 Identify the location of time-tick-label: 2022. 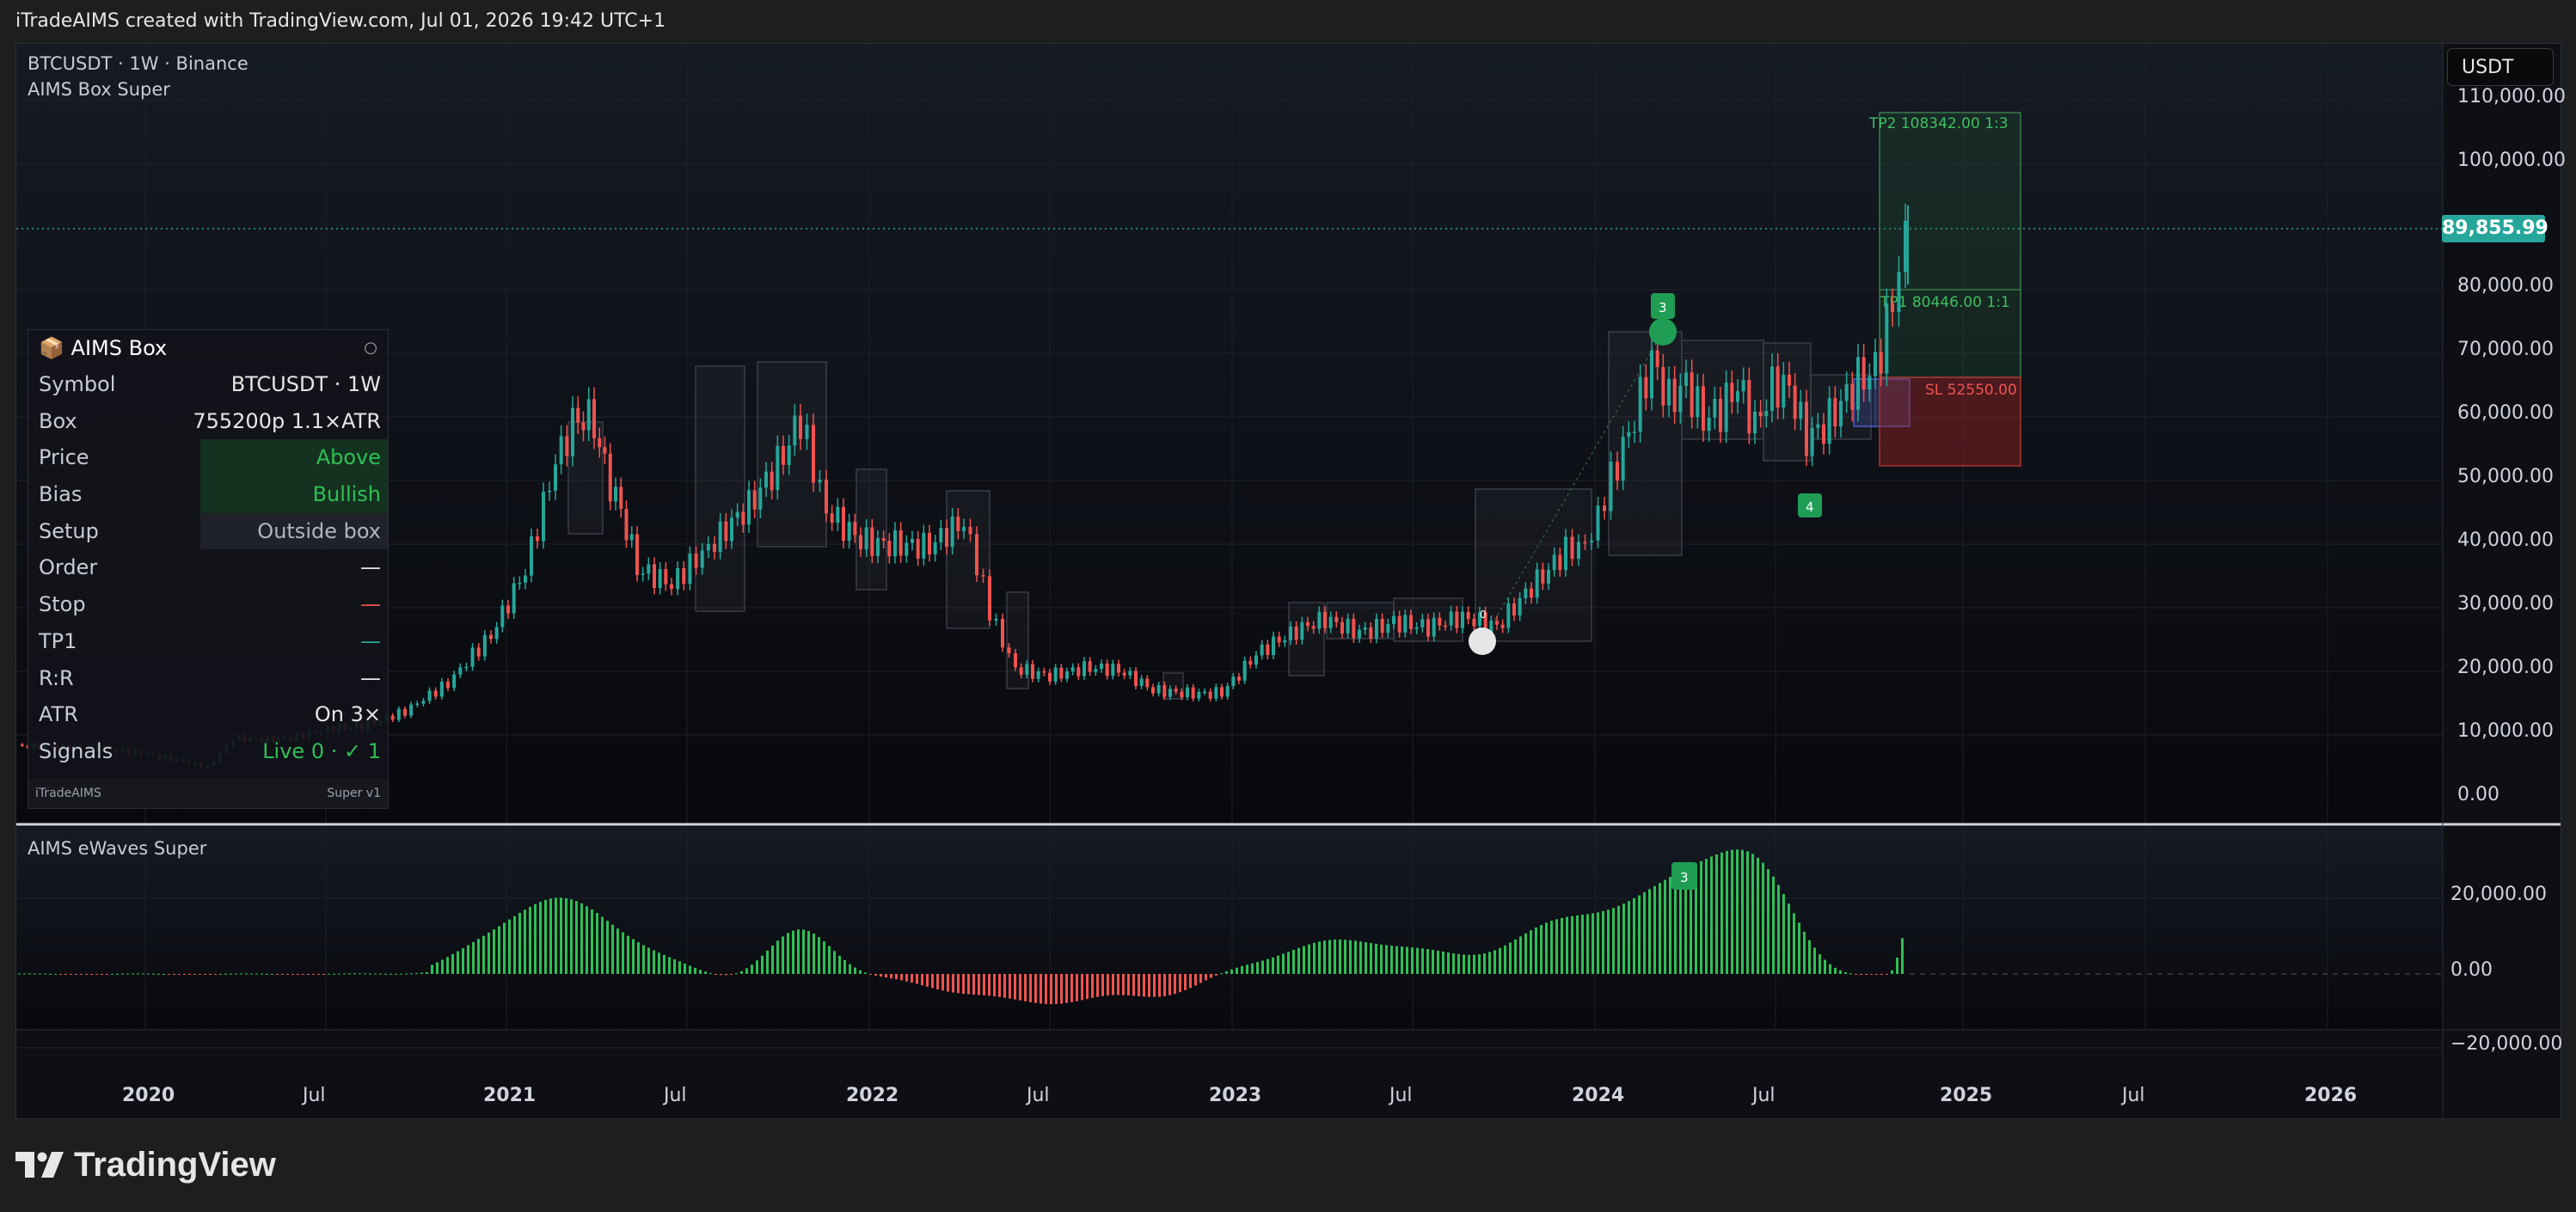
(872, 1095).